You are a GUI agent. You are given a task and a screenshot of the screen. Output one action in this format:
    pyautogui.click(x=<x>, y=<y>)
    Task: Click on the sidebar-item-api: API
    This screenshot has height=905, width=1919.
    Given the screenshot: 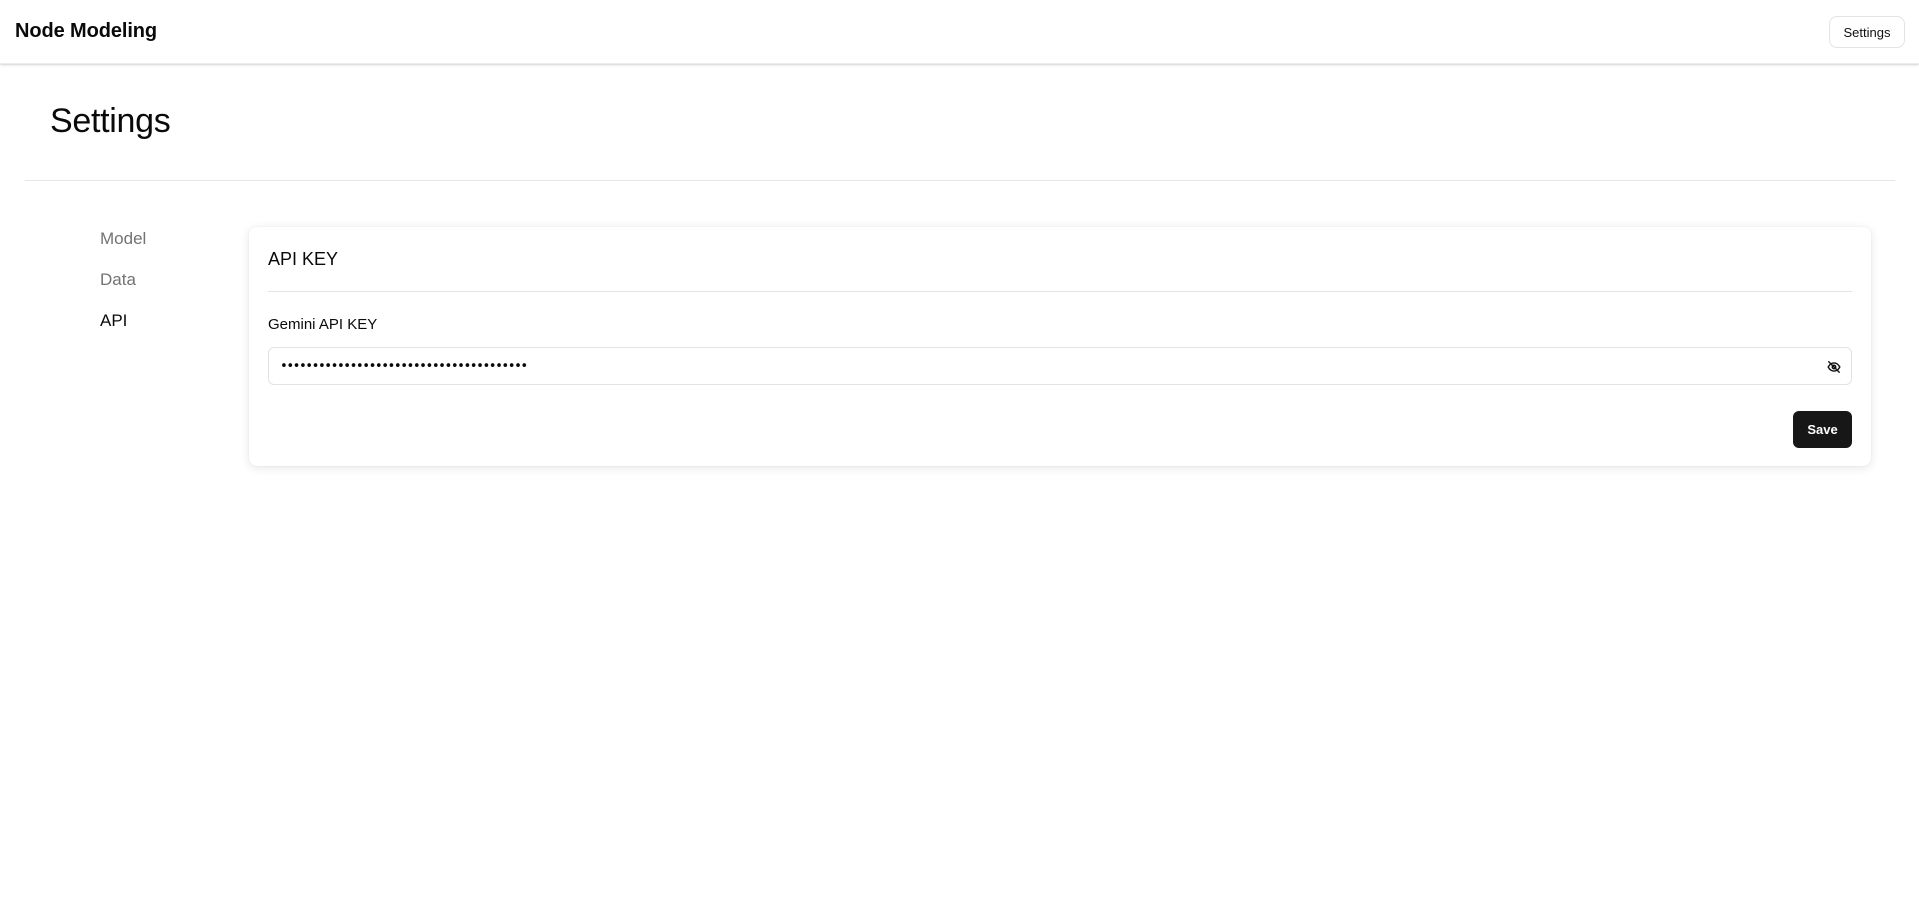 What is the action you would take?
    pyautogui.click(x=123, y=330)
    